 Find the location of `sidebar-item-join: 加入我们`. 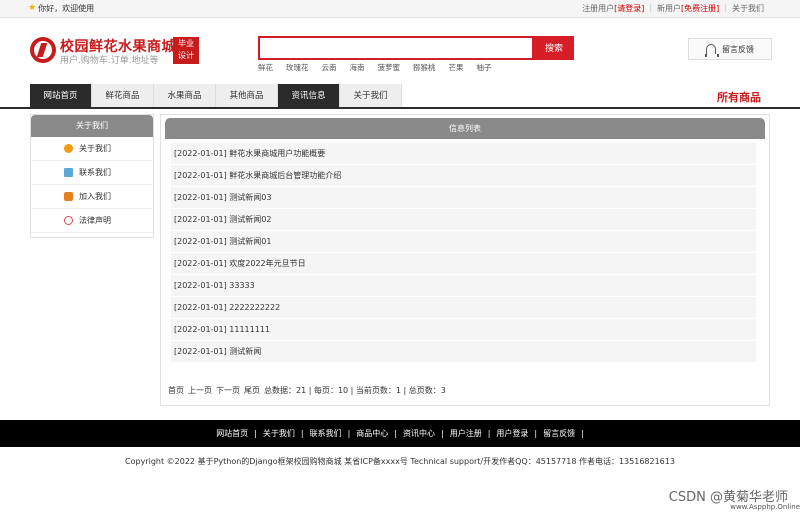

sidebar-item-join: 加入我们 is located at coordinates (92, 197).